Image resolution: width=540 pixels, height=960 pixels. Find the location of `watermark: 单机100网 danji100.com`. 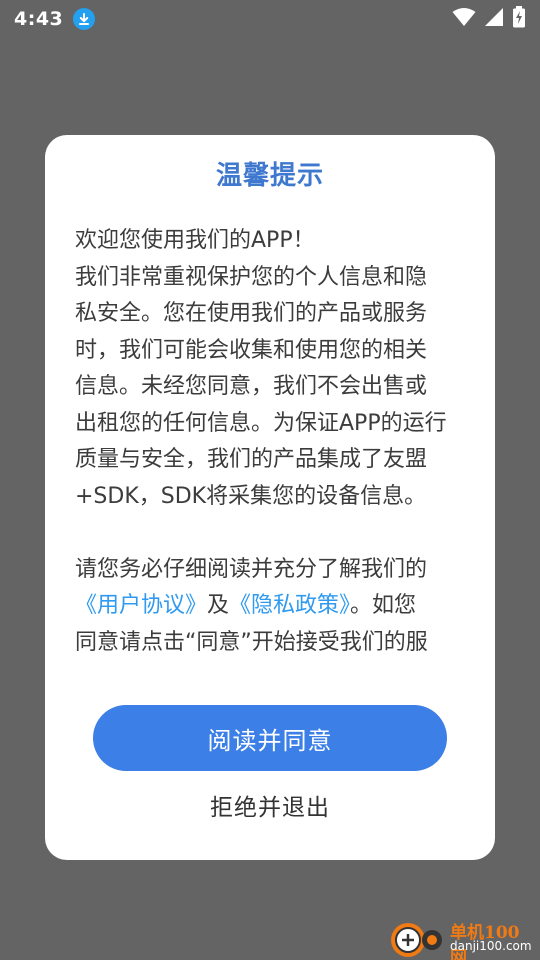

watermark: 单机100网 danji100.com is located at coordinates (461, 938).